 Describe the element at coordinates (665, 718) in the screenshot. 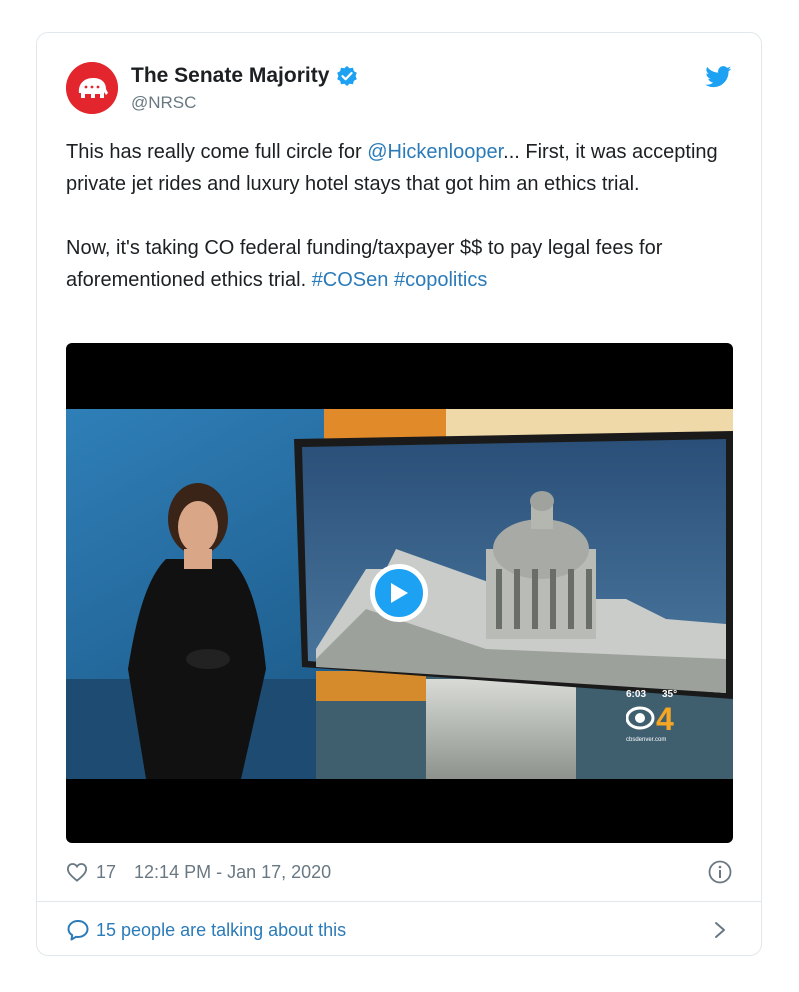

I see `svg-text: 4` at that location.